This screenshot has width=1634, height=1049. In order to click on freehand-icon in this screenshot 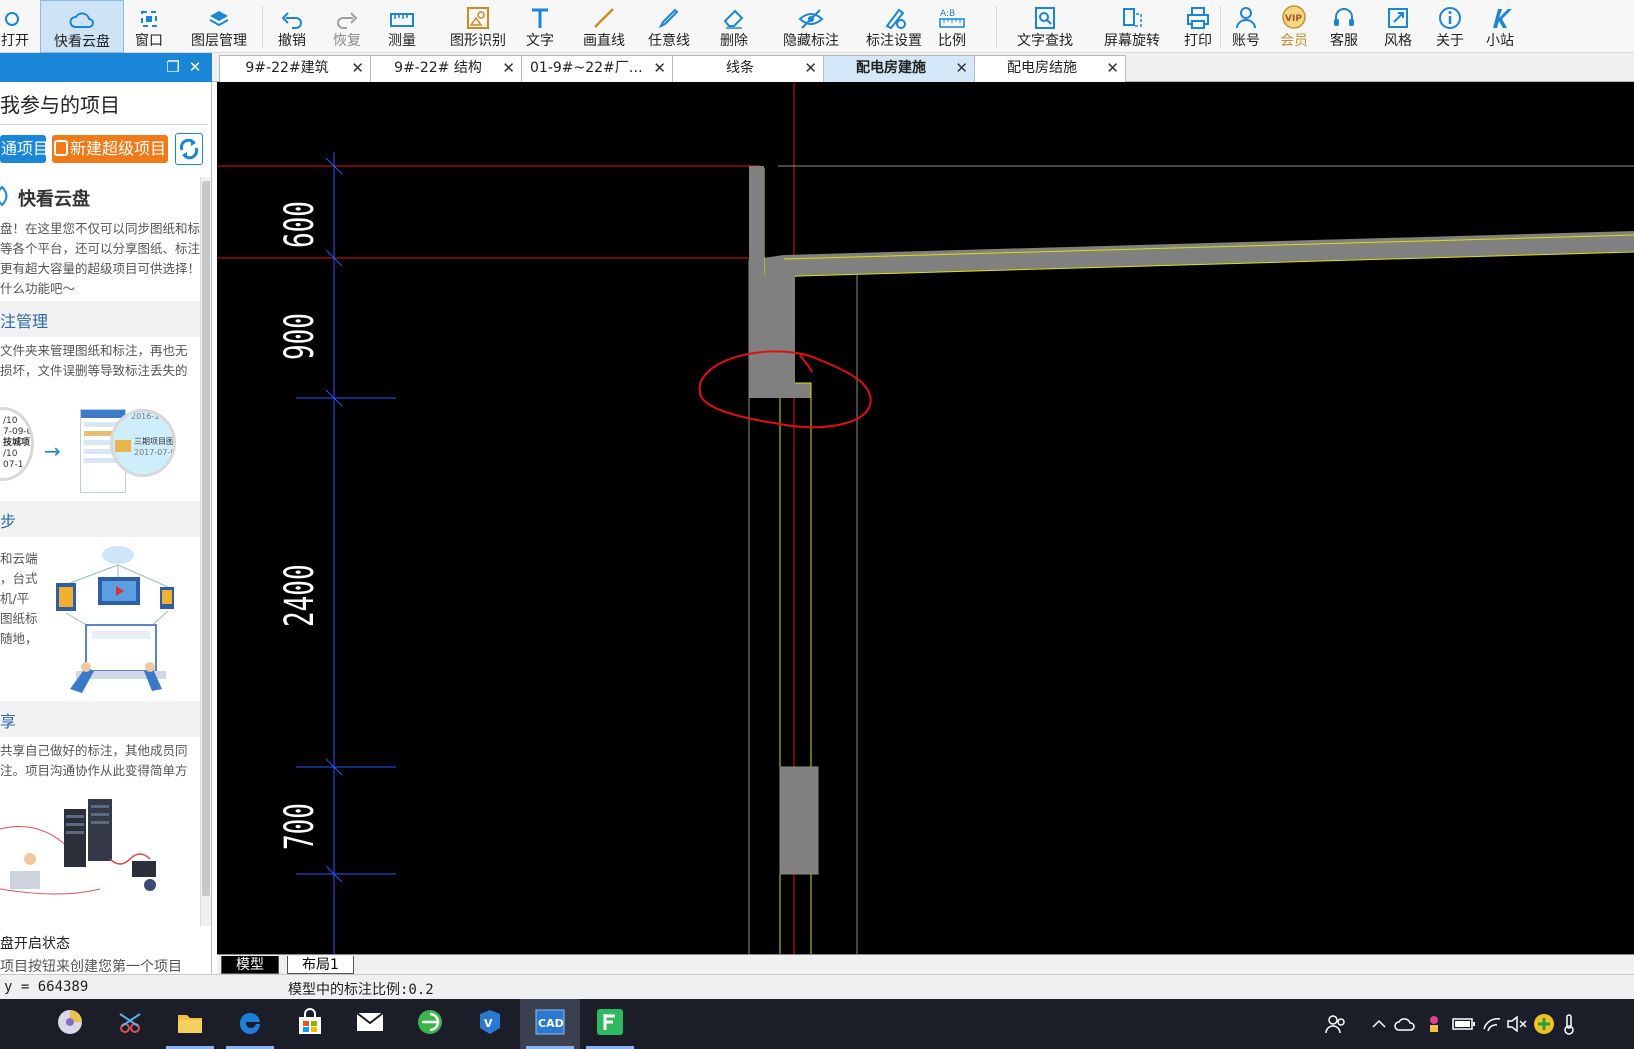, I will do `click(669, 16)`.